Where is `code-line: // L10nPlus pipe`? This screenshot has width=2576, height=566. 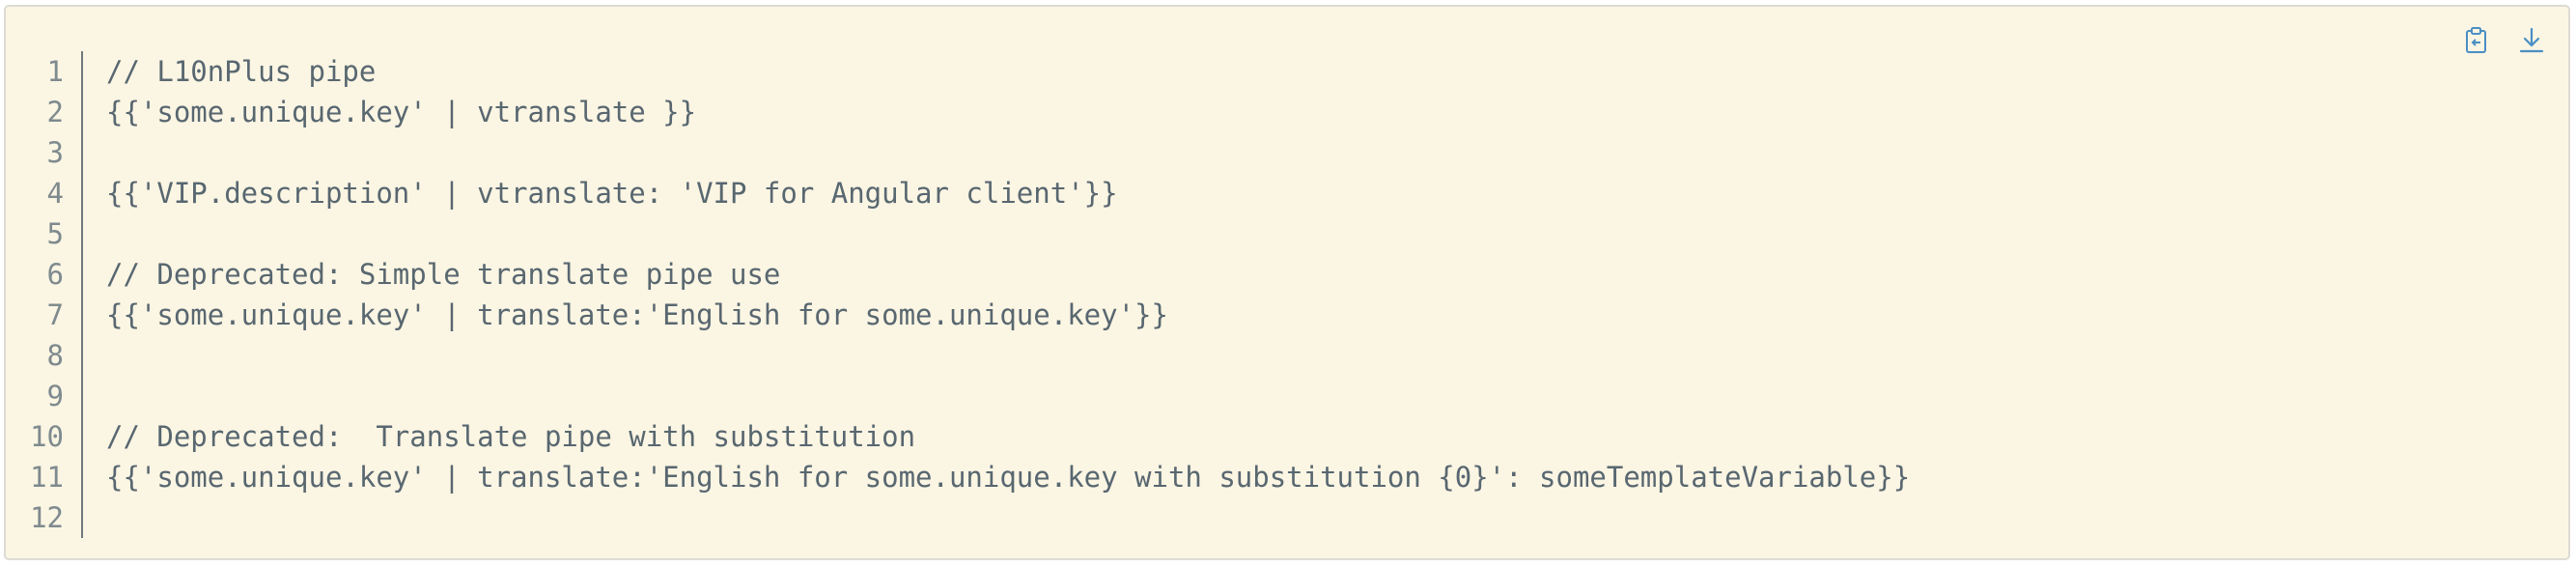 code-line: // L10nPlus pipe is located at coordinates (242, 71).